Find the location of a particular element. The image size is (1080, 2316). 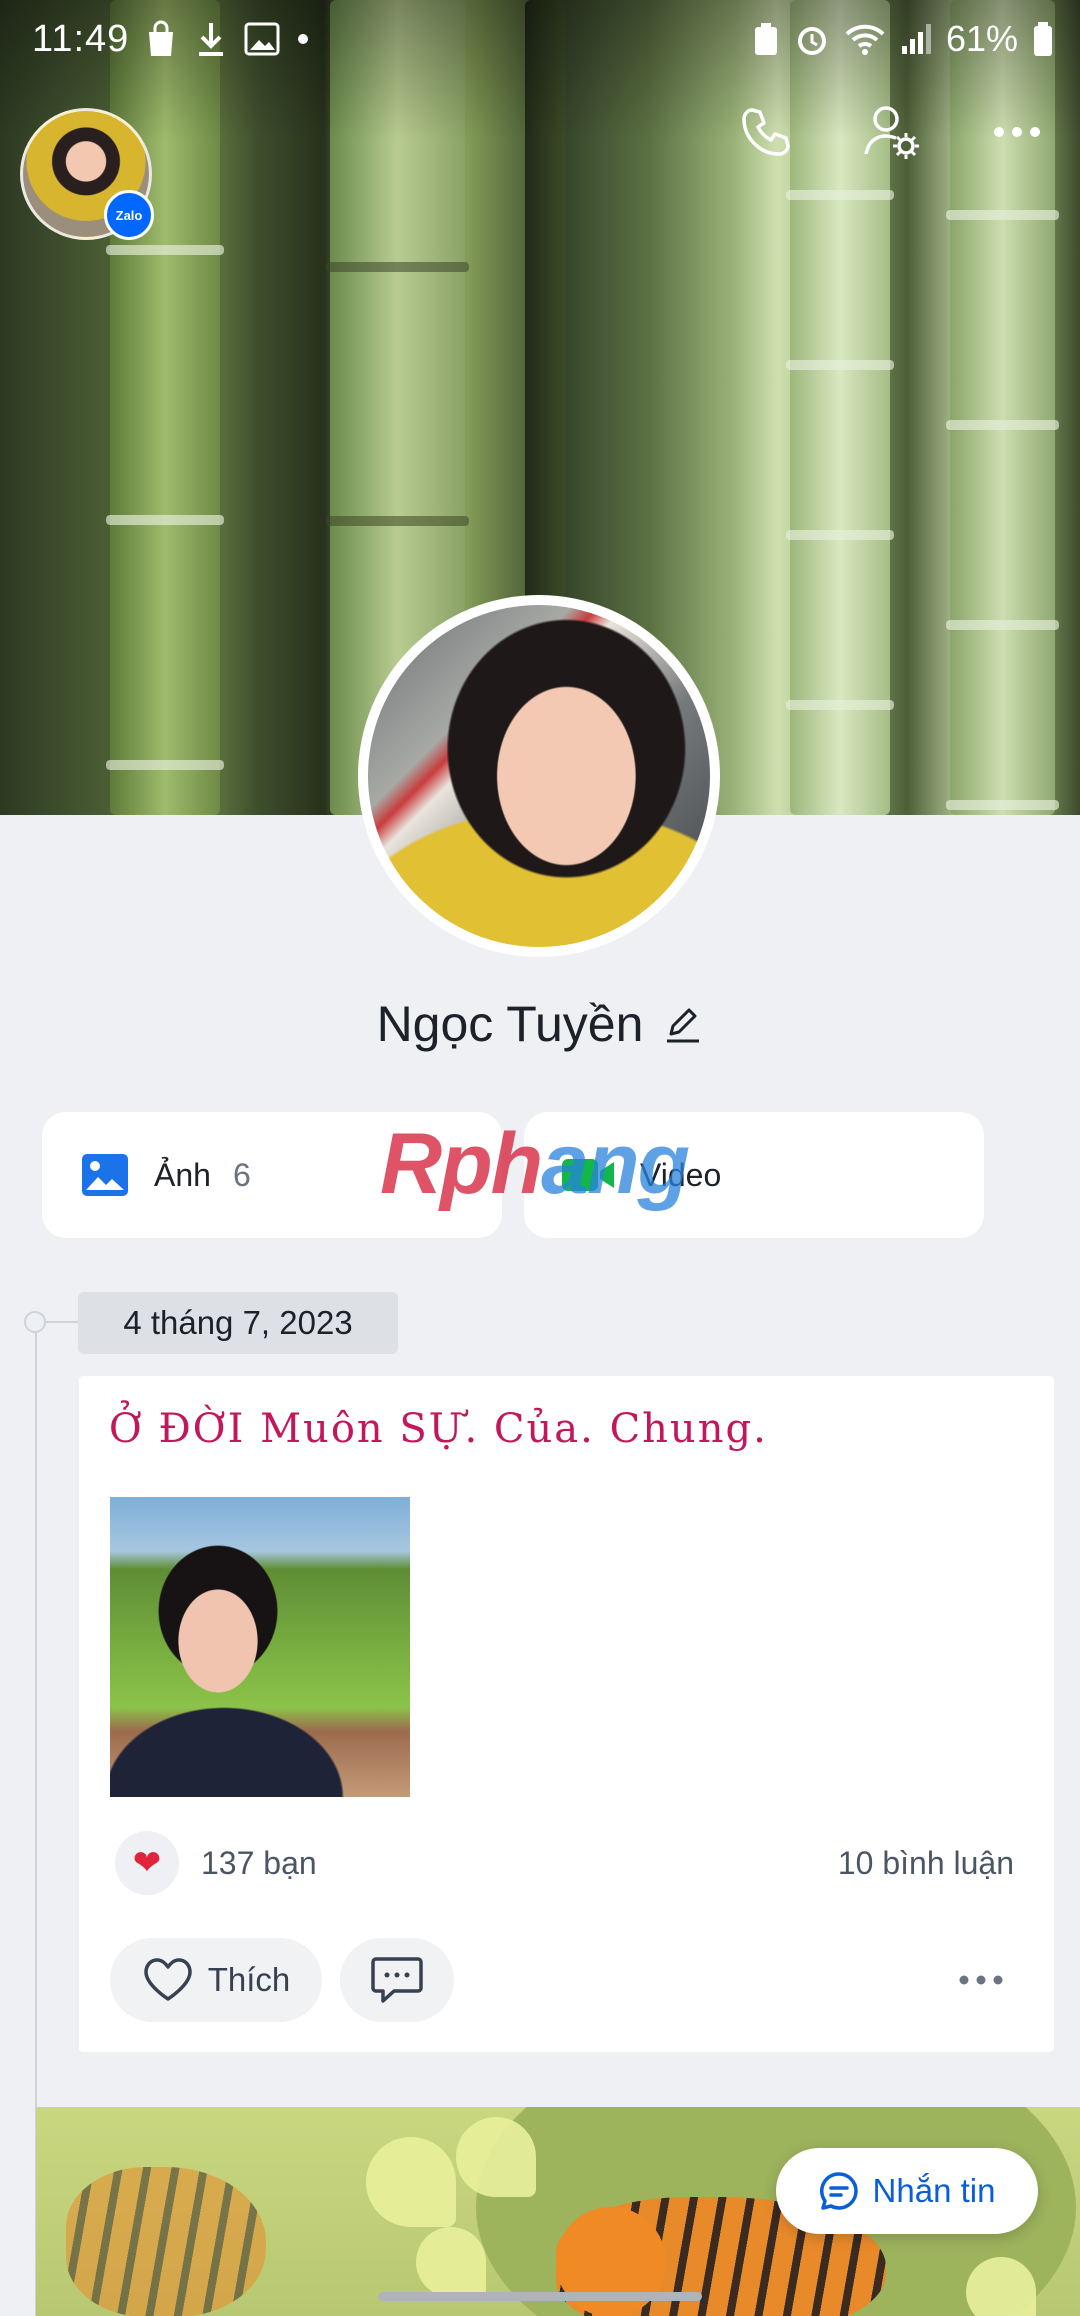

profile-avatar is located at coordinates (539, 776).